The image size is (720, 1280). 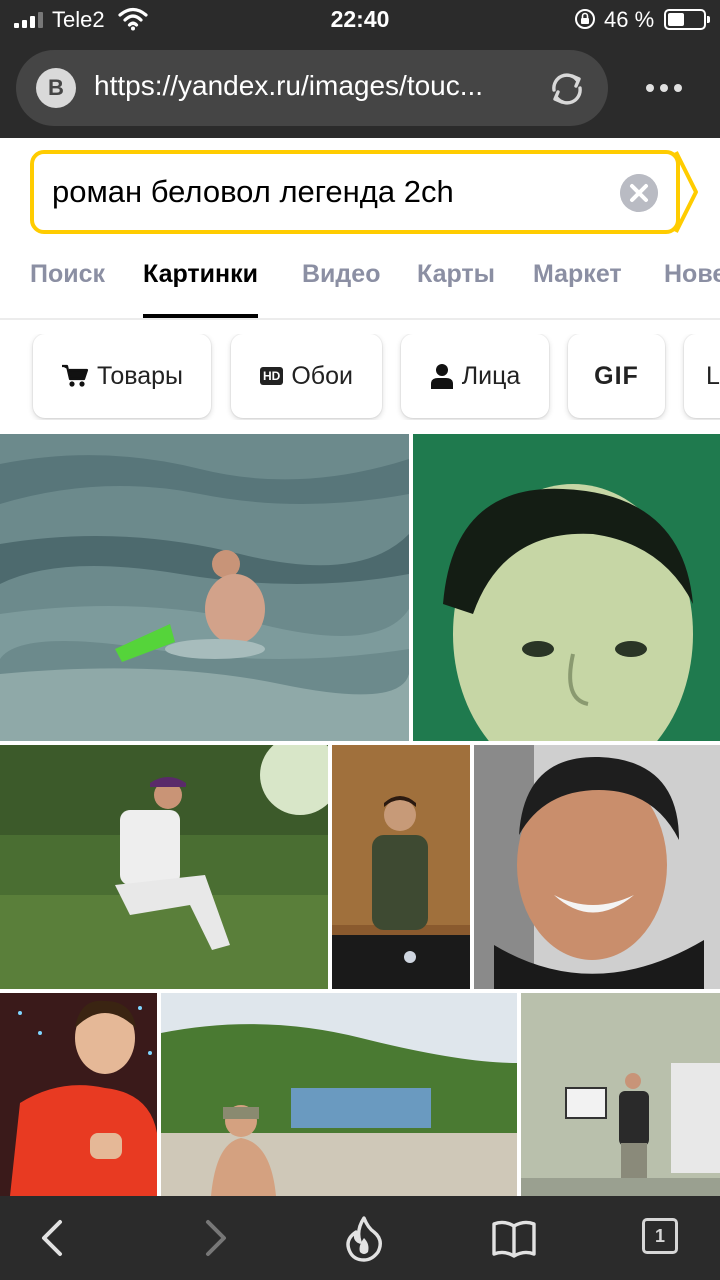 I want to click on filter-faces: Лица, so click(x=475, y=376).